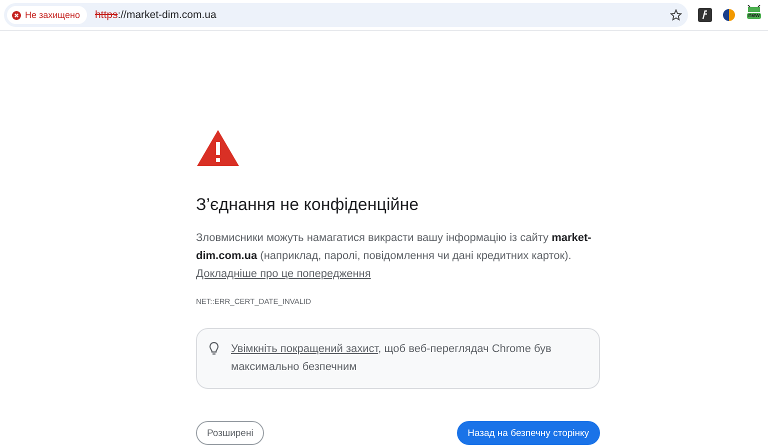 The height and width of the screenshot is (448, 768). What do you see at coordinates (283, 274) in the screenshot?
I see `learn-more-link: Докладніше про це попередження` at bounding box center [283, 274].